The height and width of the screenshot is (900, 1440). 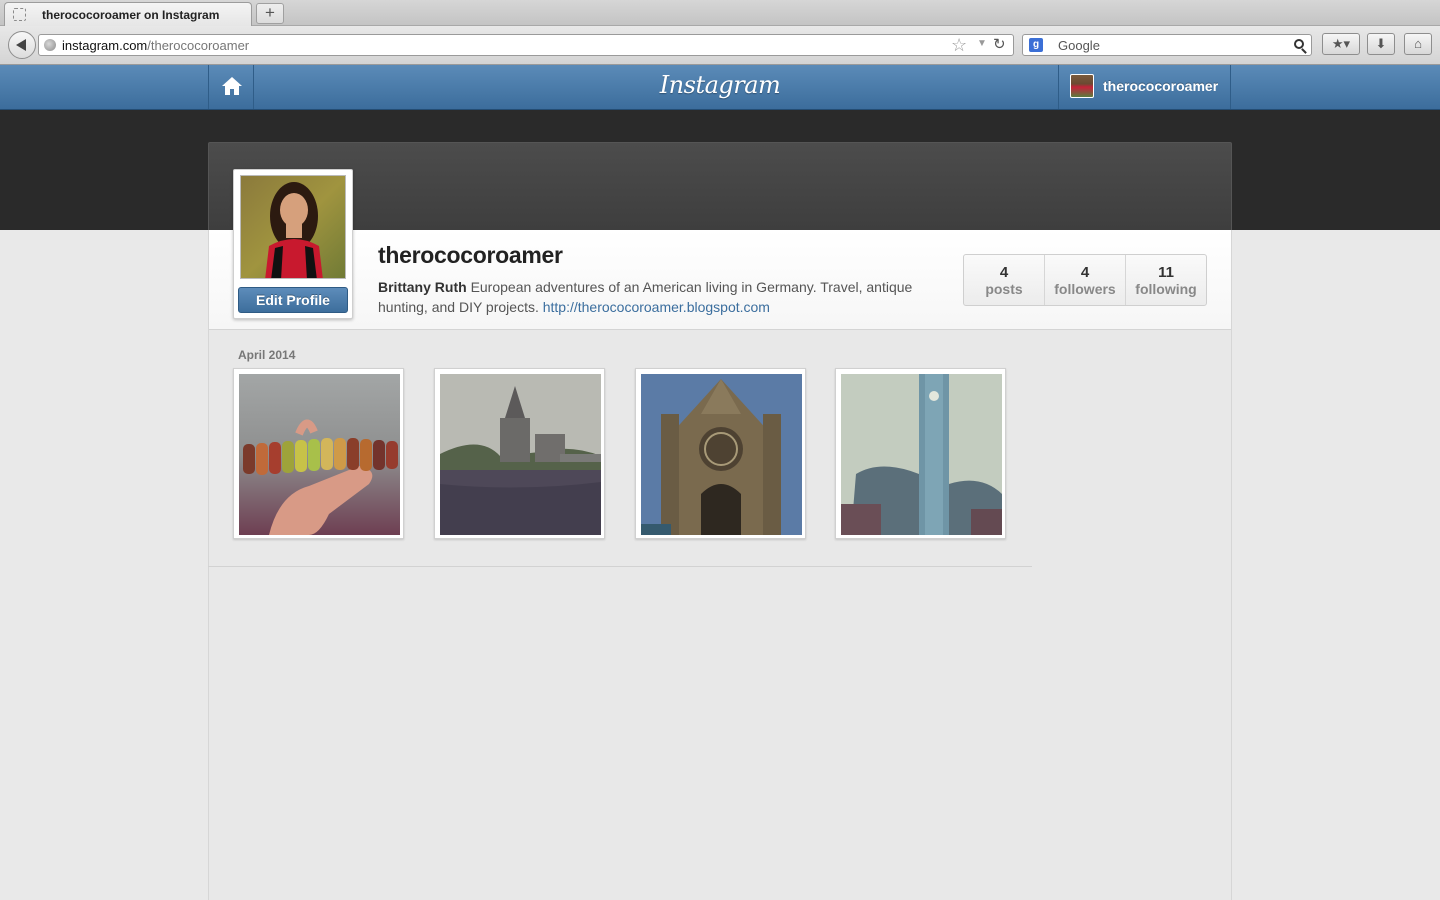 What do you see at coordinates (22, 45) in the screenshot?
I see `back-button` at bounding box center [22, 45].